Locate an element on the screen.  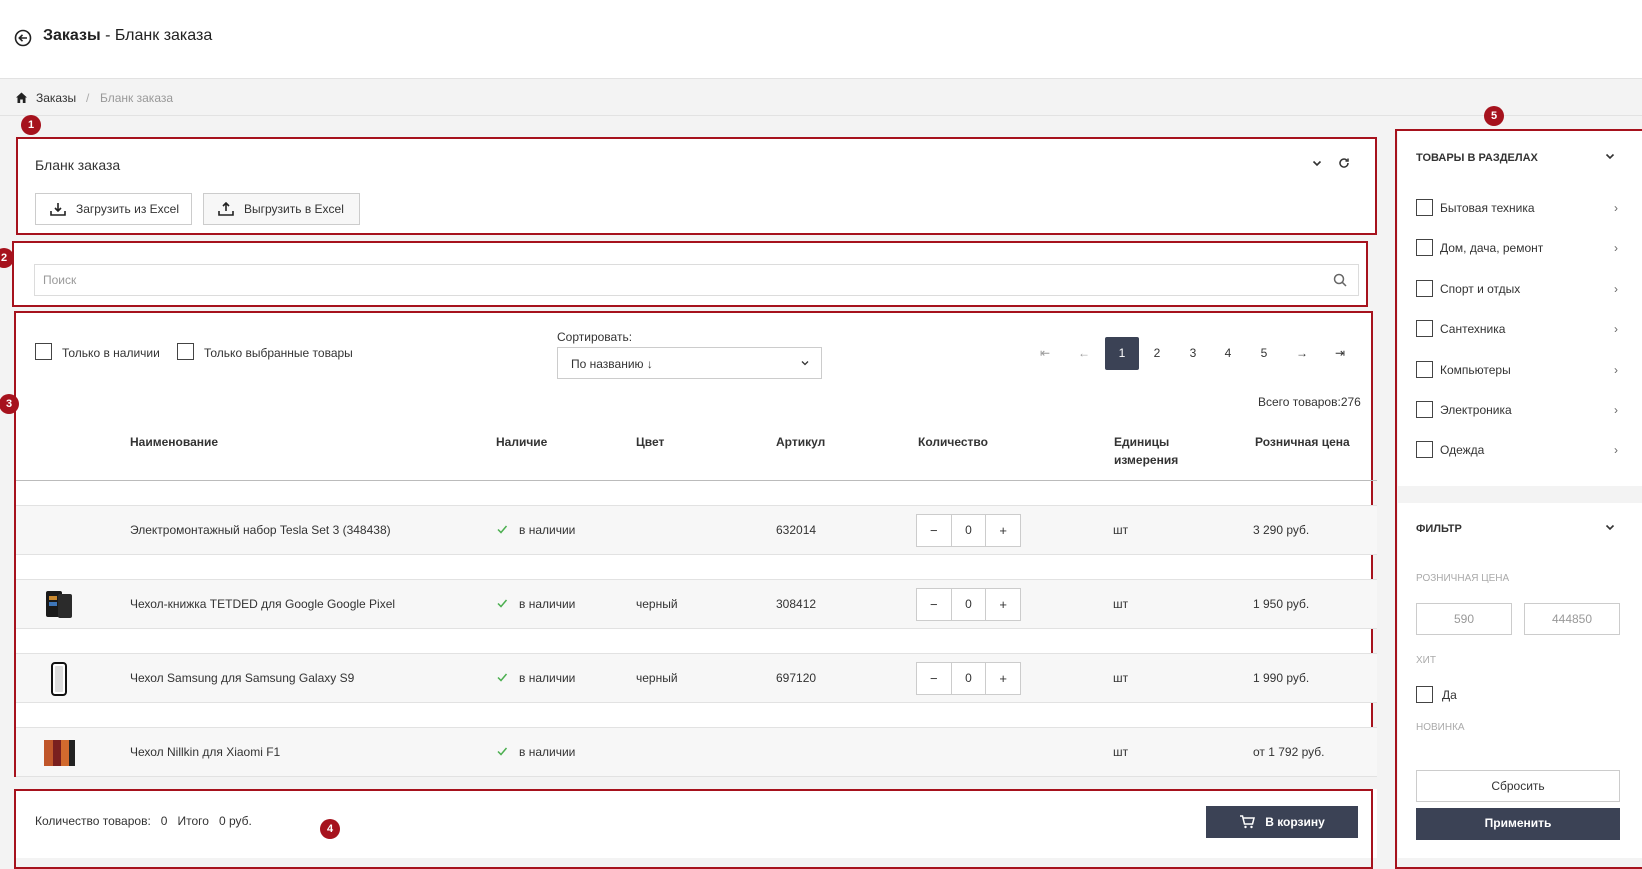
category-item: Сантехника › is located at coordinates (1521, 330).